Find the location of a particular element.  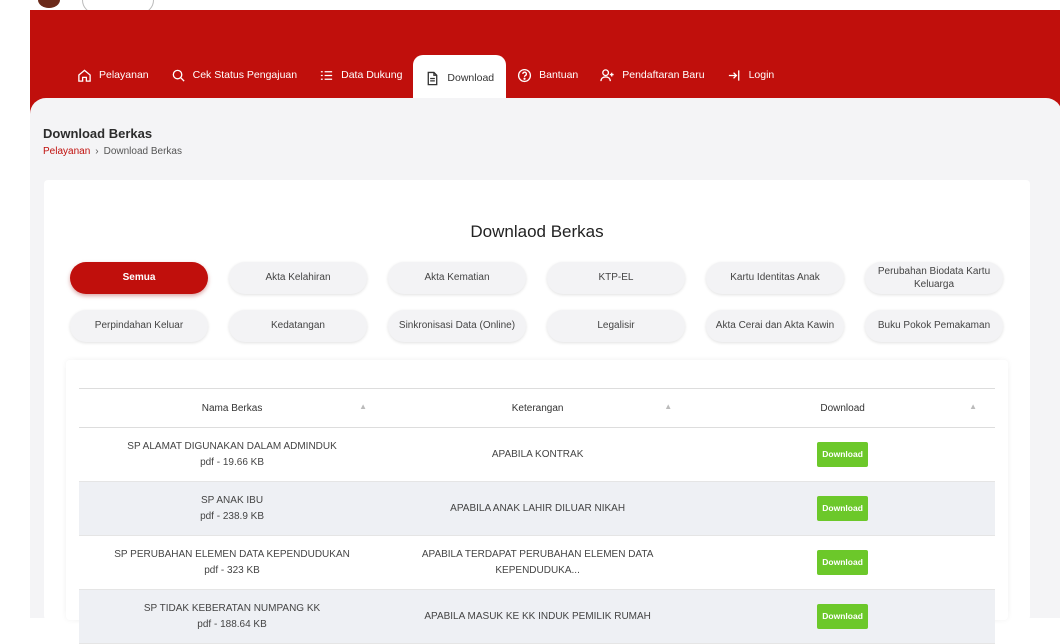

filter-ktp-el: KTP-EL is located at coordinates (616, 278).